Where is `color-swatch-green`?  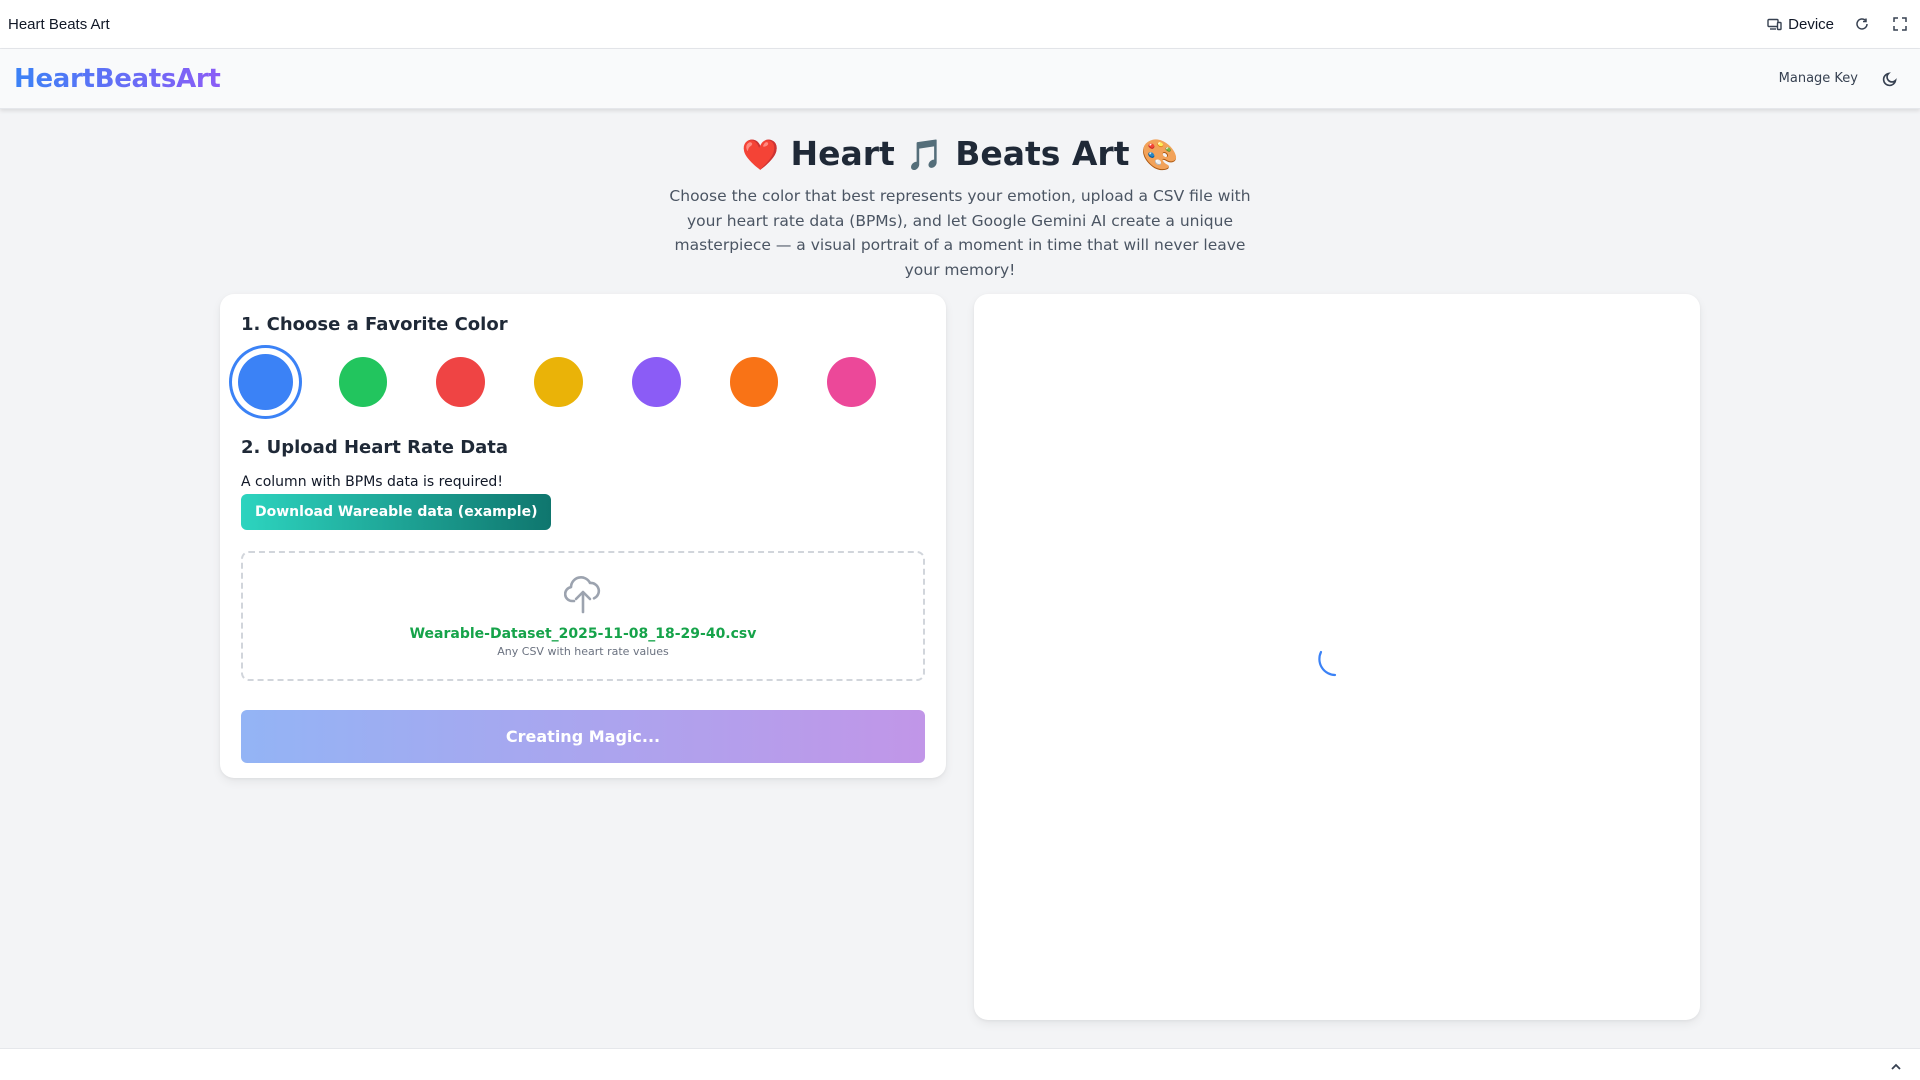 color-swatch-green is located at coordinates (363, 382).